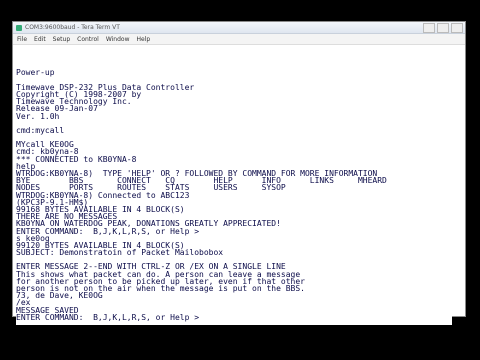 This screenshot has width=480, height=360. Describe the element at coordinates (239, 39) in the screenshot. I see `menu-bar: File Edit Setup Control Window Help` at that location.